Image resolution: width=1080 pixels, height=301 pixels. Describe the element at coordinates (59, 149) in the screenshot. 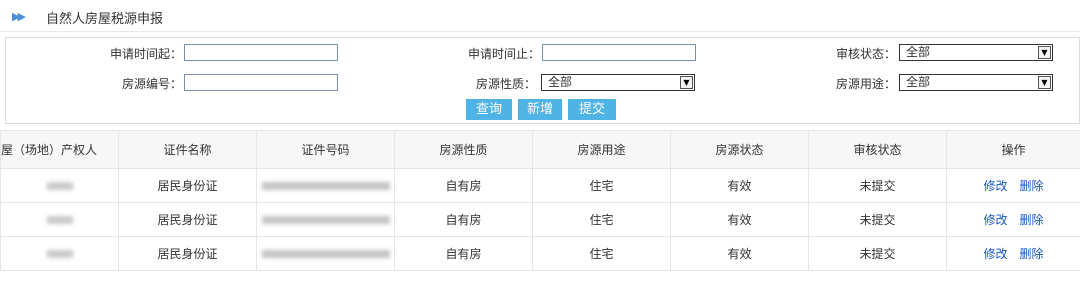

I see `column-header-owner: 屋（场地）产权人` at that location.